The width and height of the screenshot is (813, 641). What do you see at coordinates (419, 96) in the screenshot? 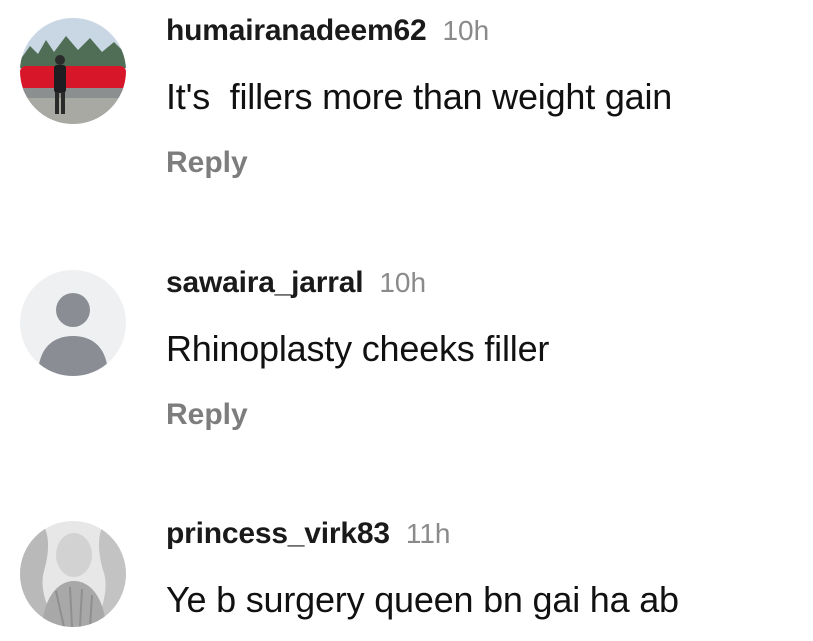
I see `comment-text: It's fillers more than weight gain` at bounding box center [419, 96].